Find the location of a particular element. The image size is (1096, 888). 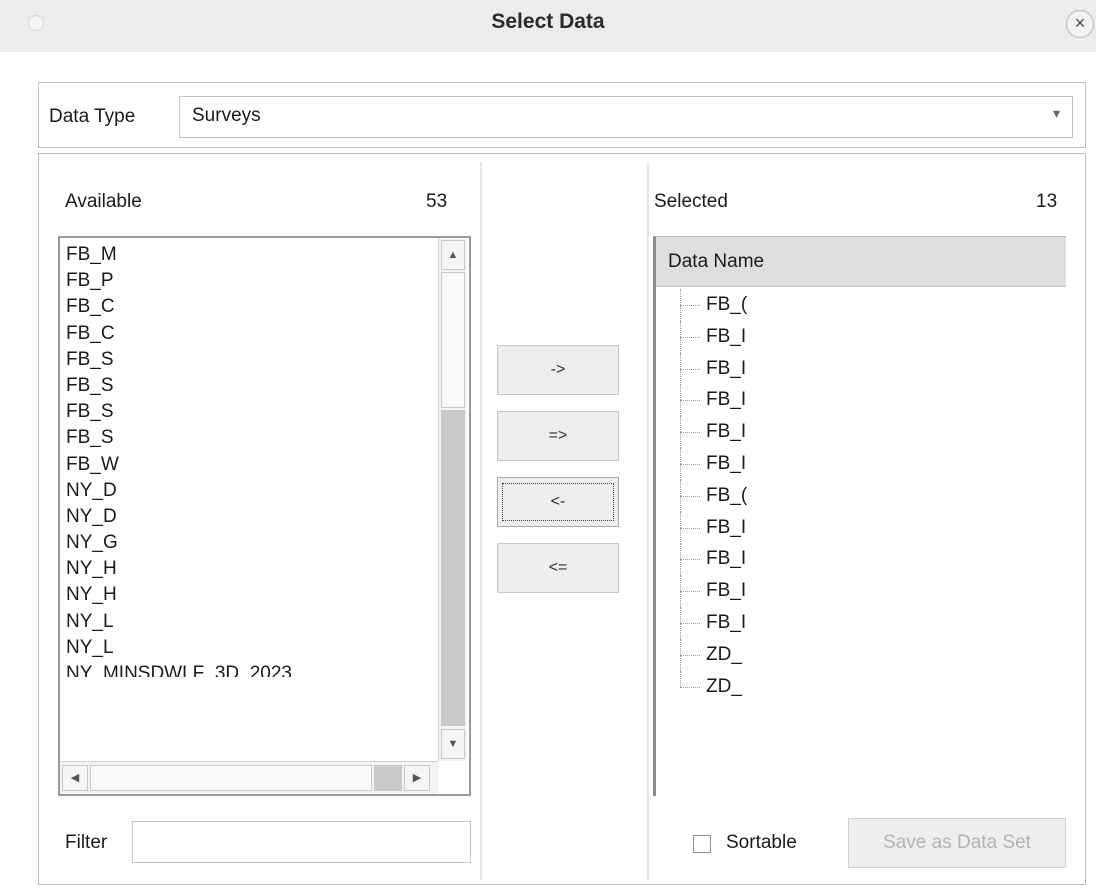

list-item: FB_P is located at coordinates (251, 281).